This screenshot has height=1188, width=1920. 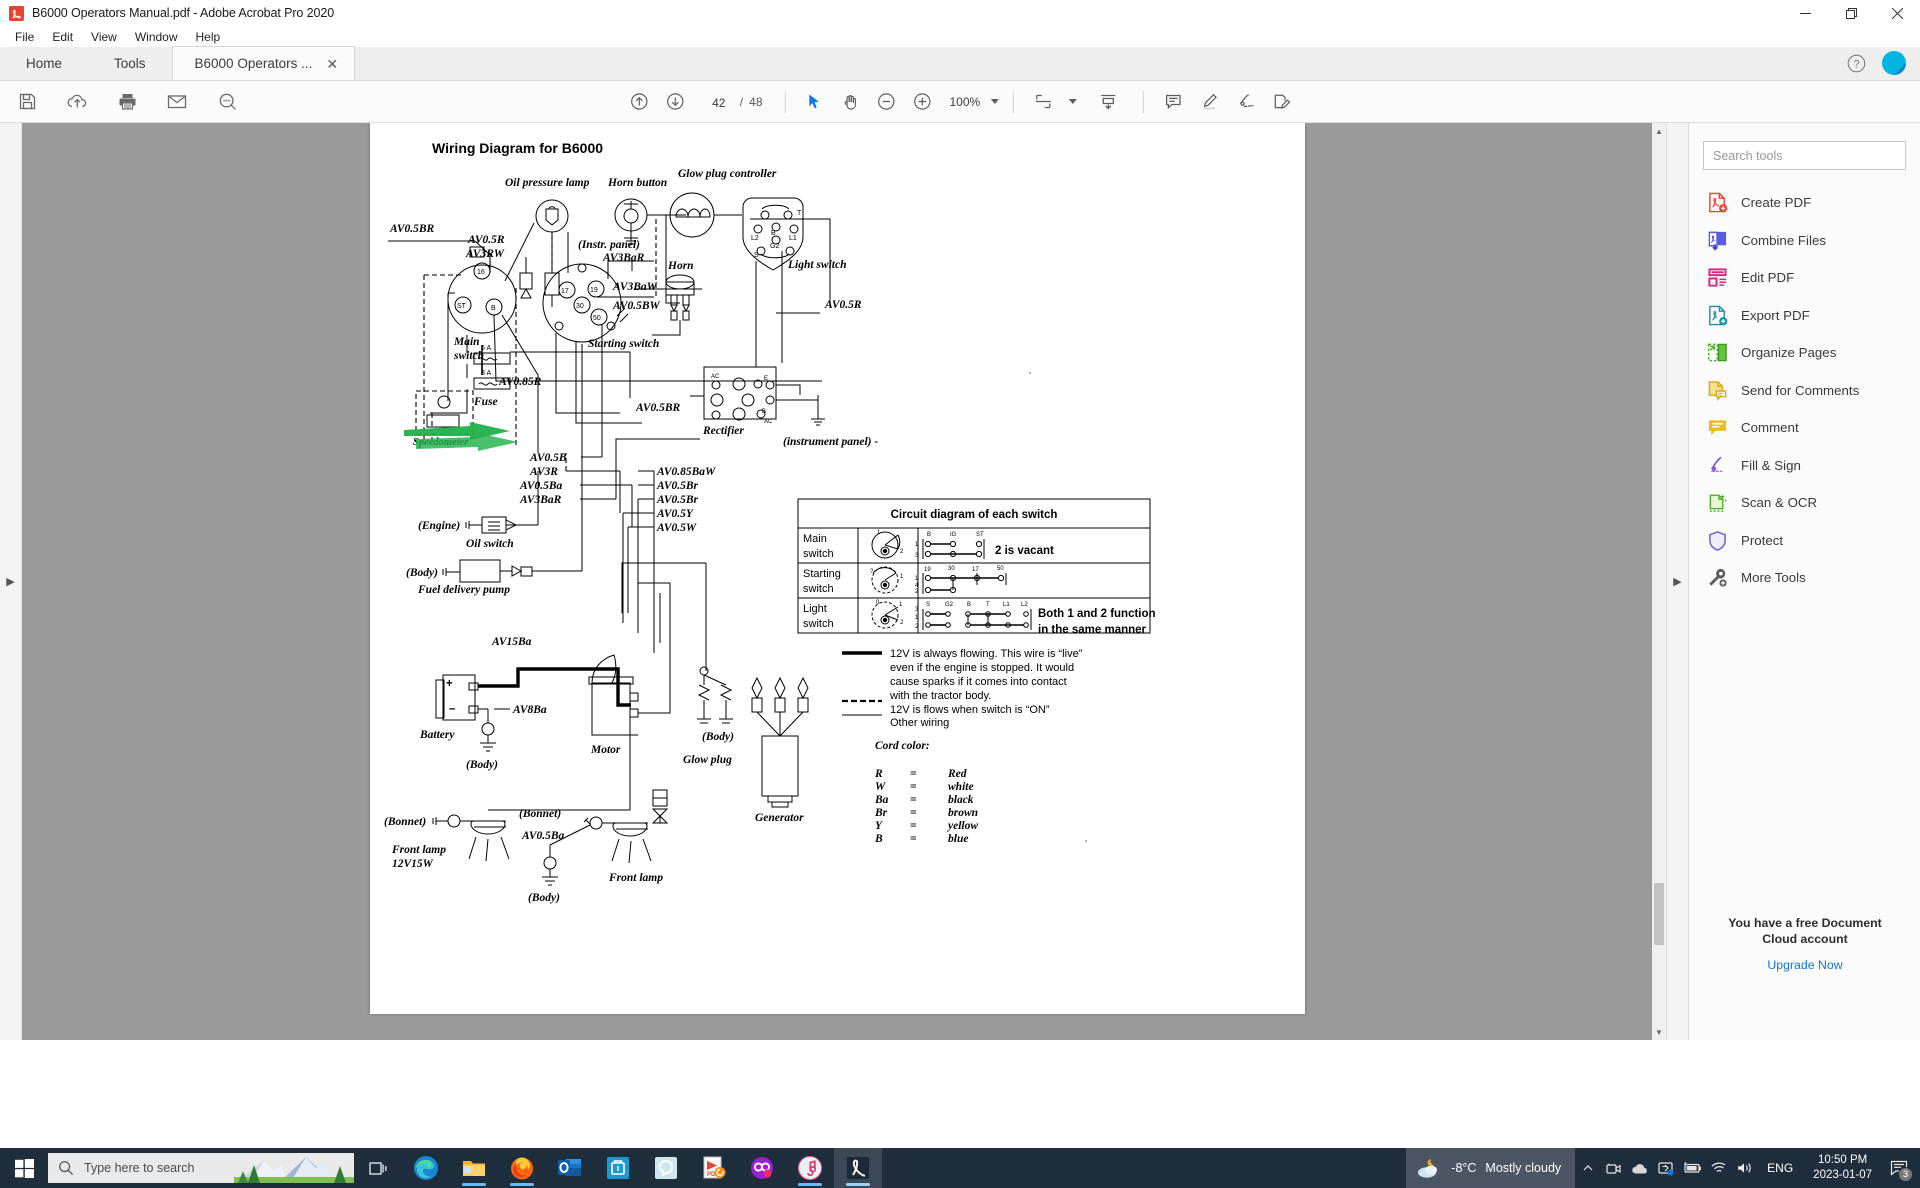 What do you see at coordinates (677, 486) in the screenshot?
I see `svg-text: AV0.5Br` at bounding box center [677, 486].